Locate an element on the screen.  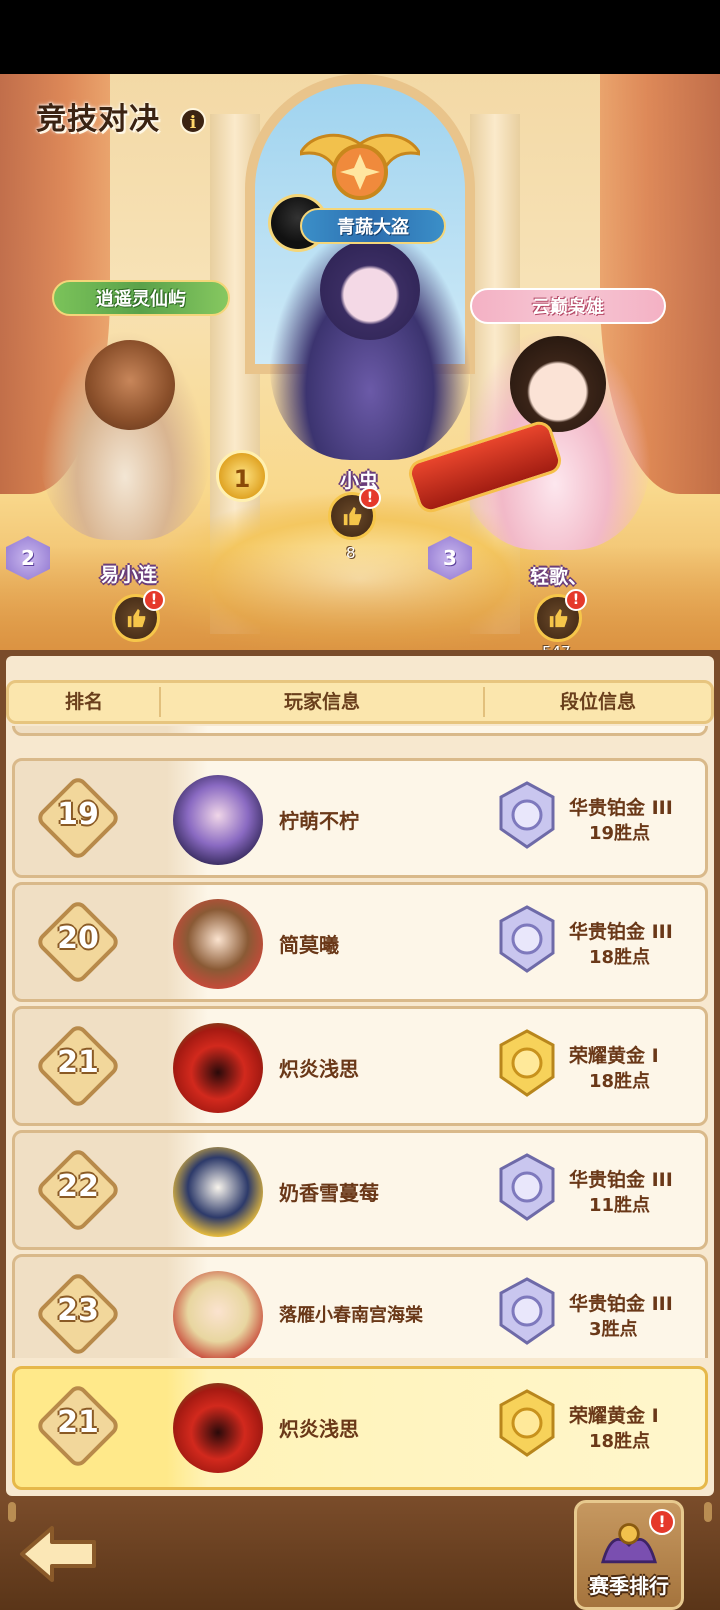
player-name: 奶香雪蔓莓 is located at coordinates (329, 1193).